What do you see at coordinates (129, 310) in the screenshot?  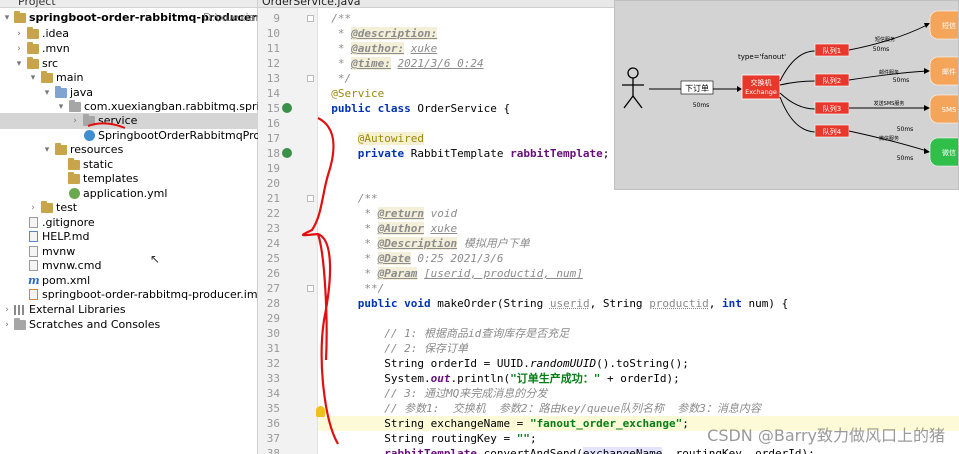 I see `tree-item-external-libraries: › External Libraries` at bounding box center [129, 310].